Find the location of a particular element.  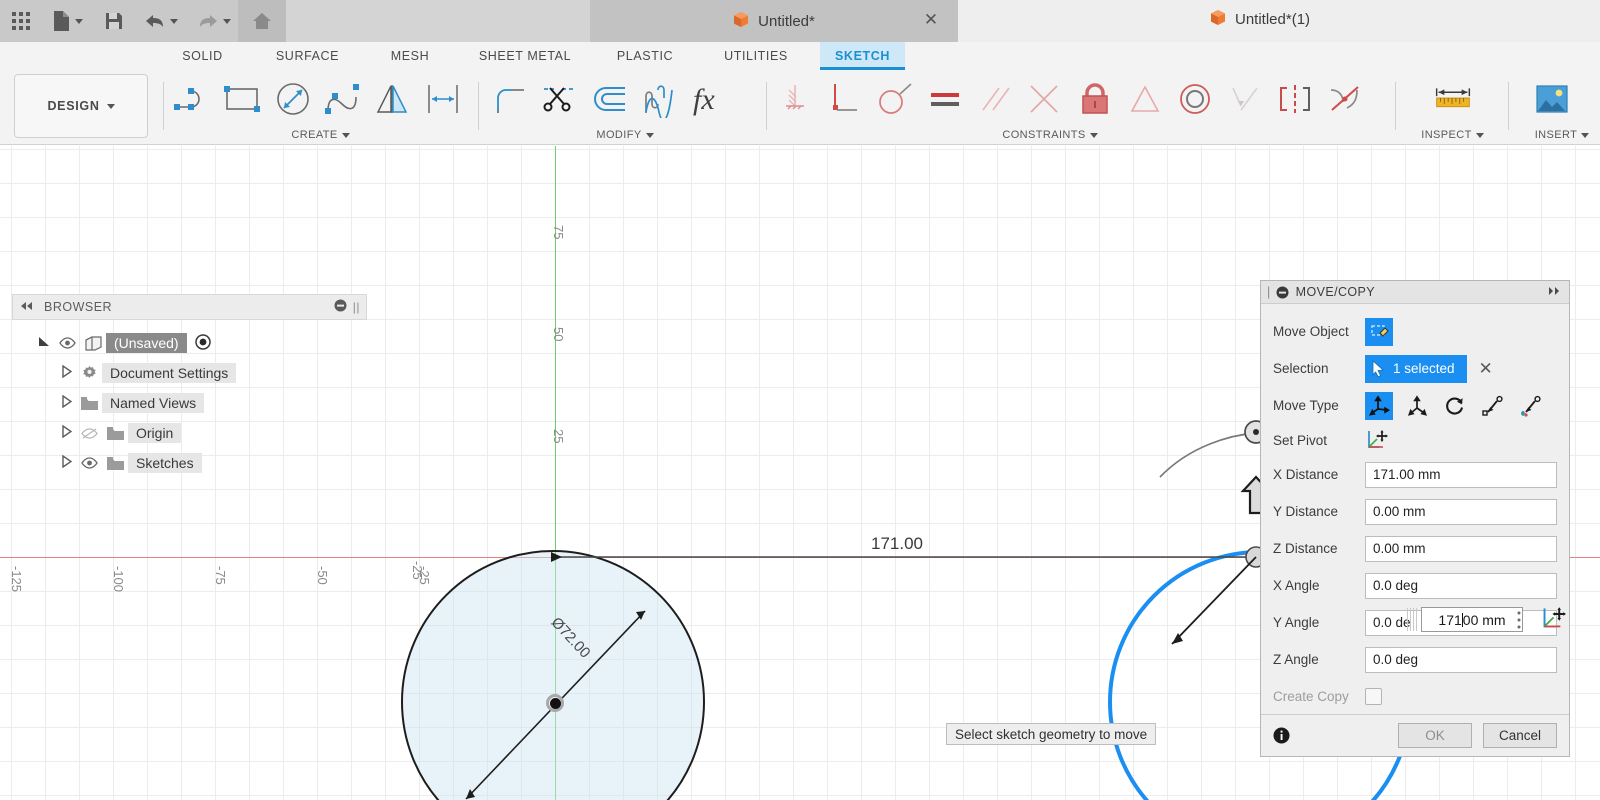

rotate-icon is located at coordinates (1455, 406).